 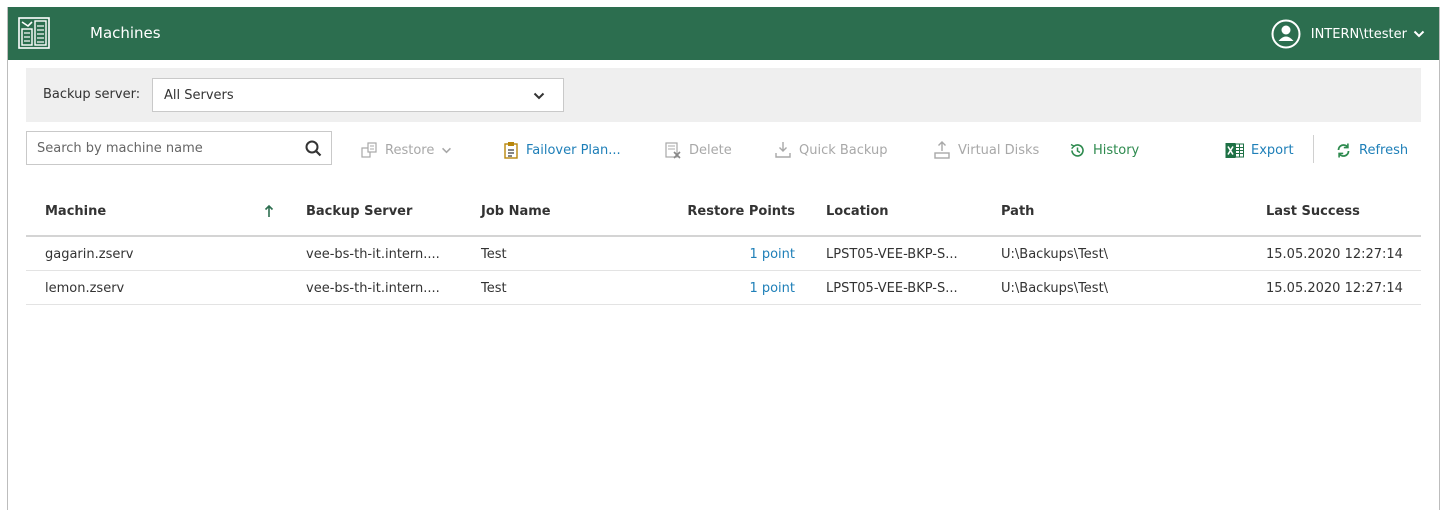 What do you see at coordinates (843, 150) in the screenshot?
I see `quick-backup-label: Quick Backup` at bounding box center [843, 150].